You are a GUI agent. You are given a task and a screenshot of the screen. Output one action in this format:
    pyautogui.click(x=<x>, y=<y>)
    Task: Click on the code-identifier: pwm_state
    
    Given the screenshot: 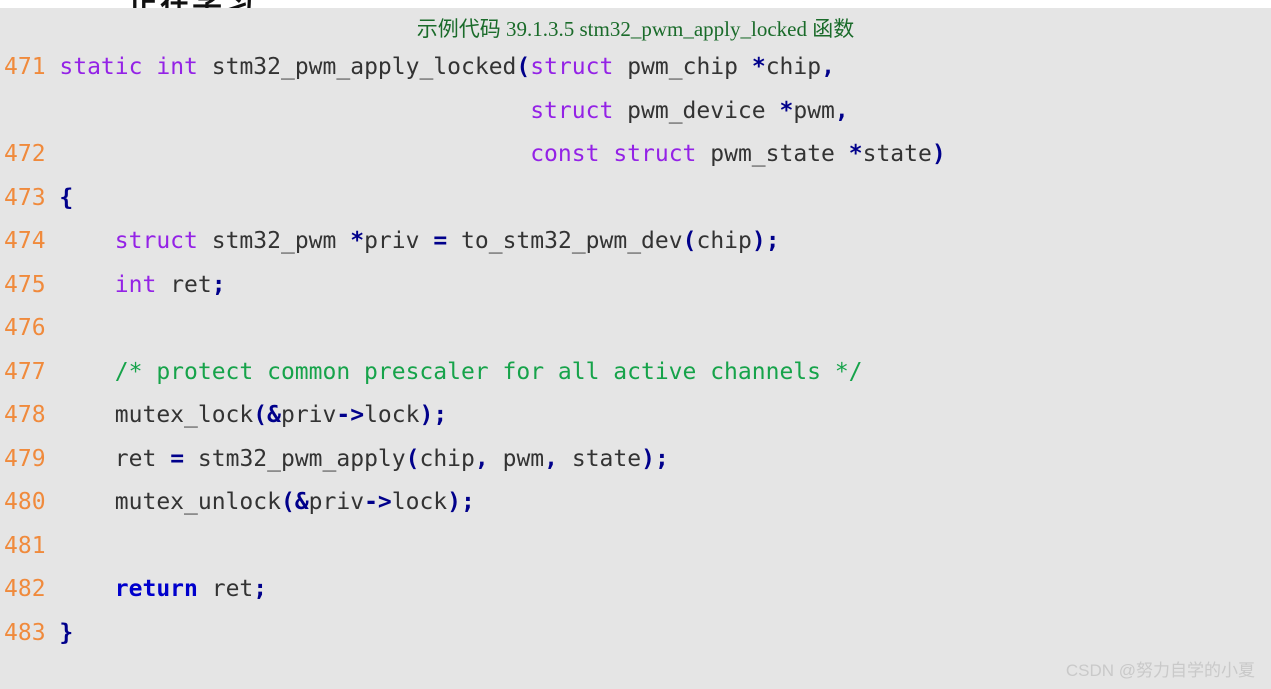 What is the action you would take?
    pyautogui.click(x=772, y=154)
    